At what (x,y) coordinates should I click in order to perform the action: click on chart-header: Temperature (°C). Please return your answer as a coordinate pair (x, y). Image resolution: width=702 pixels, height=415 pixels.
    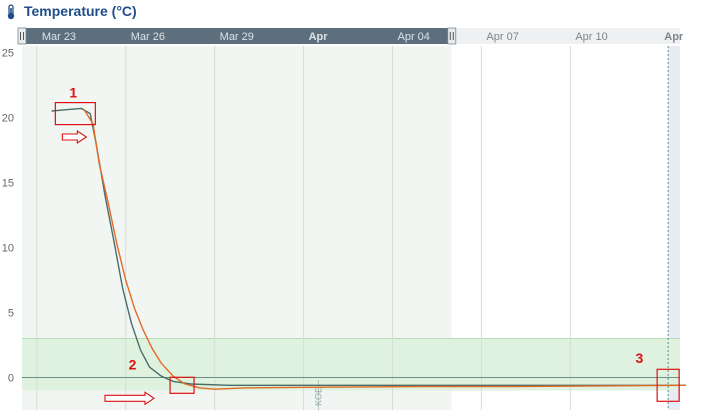
    Looking at the image, I should click on (351, 12).